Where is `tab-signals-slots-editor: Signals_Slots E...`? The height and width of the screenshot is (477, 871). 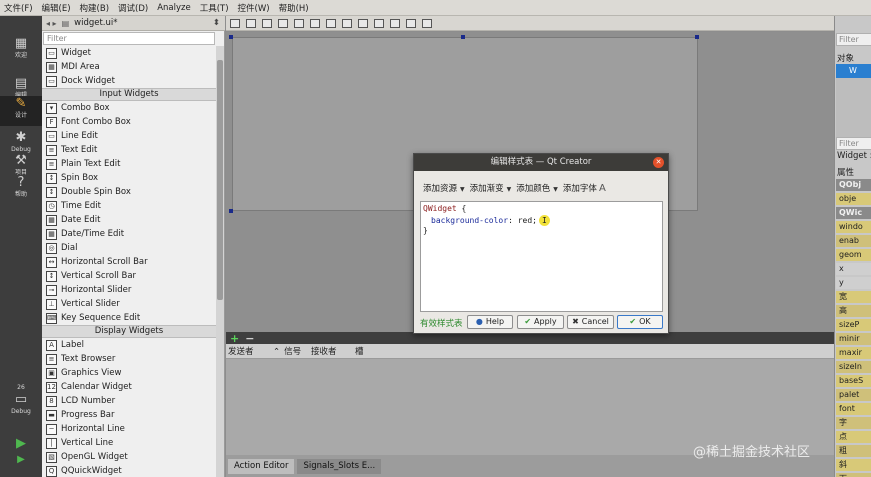
tab-signals-slots-editor: Signals_Slots E... is located at coordinates (339, 466).